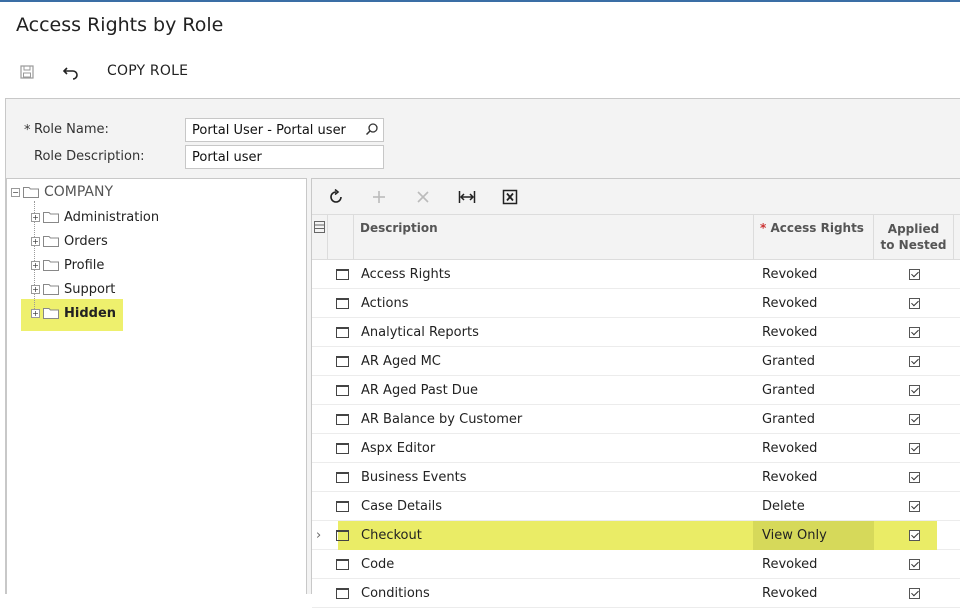 The height and width of the screenshot is (608, 960). I want to click on description-cell: Case Details, so click(401, 506).